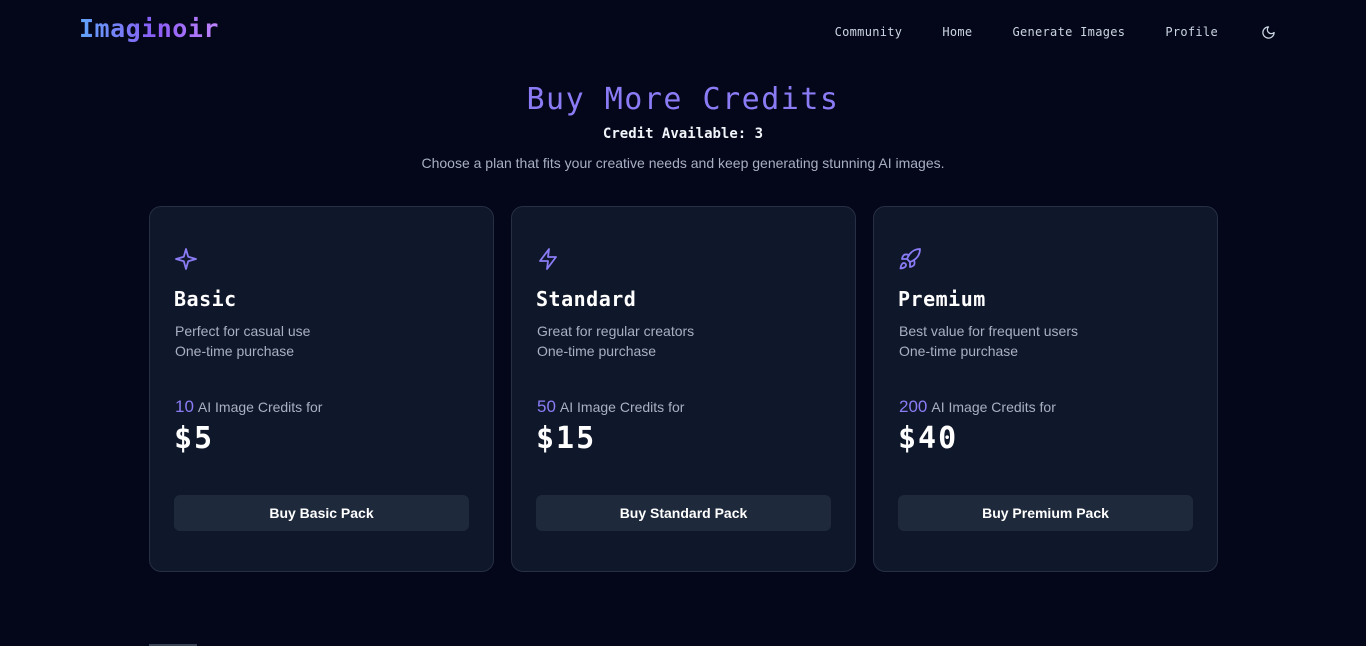 This screenshot has width=1366, height=646. Describe the element at coordinates (1191, 32) in the screenshot. I see `nav-profile: Profile` at that location.